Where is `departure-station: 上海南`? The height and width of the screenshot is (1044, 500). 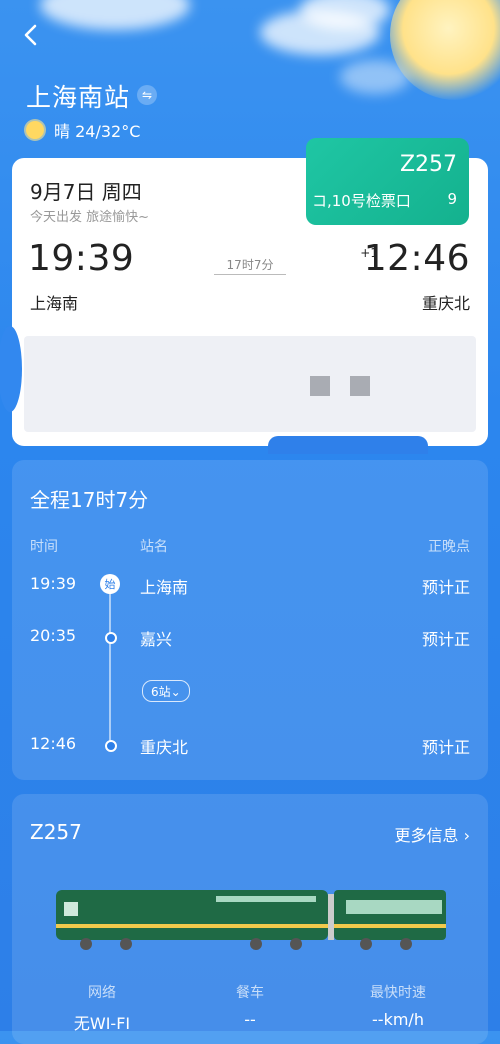 departure-station: 上海南 is located at coordinates (54, 303).